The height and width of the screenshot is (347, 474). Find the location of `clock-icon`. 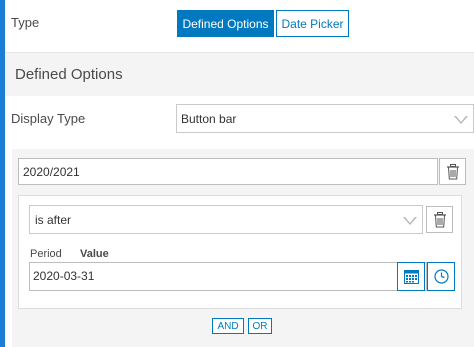

clock-icon is located at coordinates (441, 276).